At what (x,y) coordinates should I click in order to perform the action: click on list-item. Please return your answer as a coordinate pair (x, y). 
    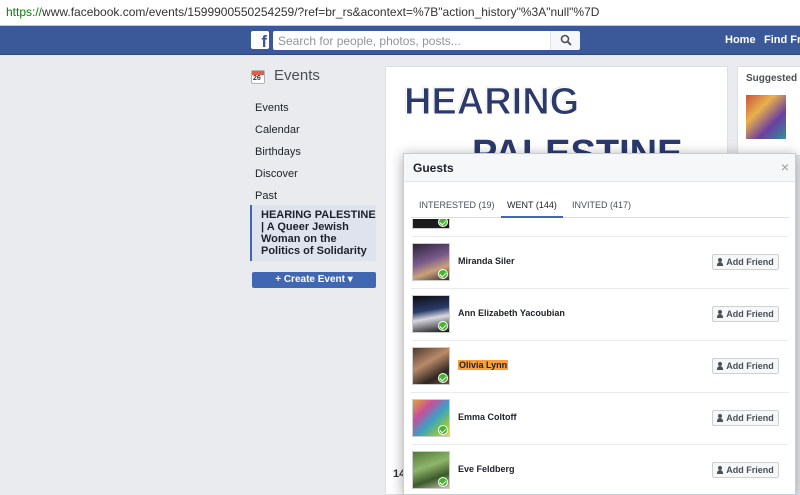
    Looking at the image, I should click on (600, 228).